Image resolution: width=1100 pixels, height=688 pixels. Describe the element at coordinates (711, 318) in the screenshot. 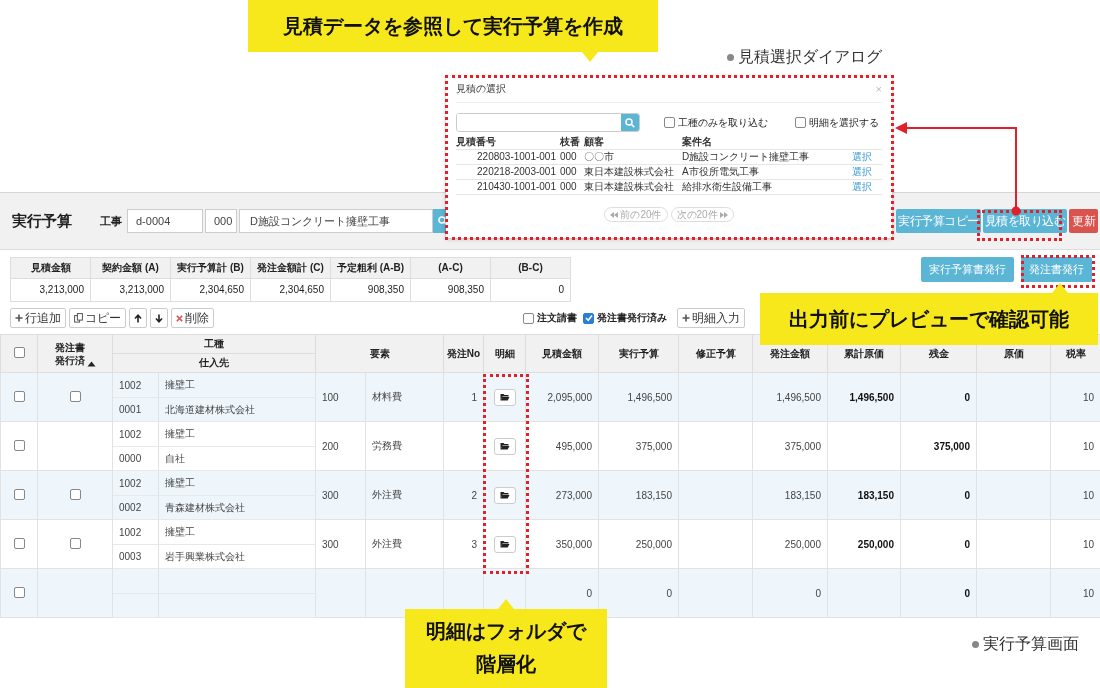

I see `detail-input-button: 明細入力` at that location.